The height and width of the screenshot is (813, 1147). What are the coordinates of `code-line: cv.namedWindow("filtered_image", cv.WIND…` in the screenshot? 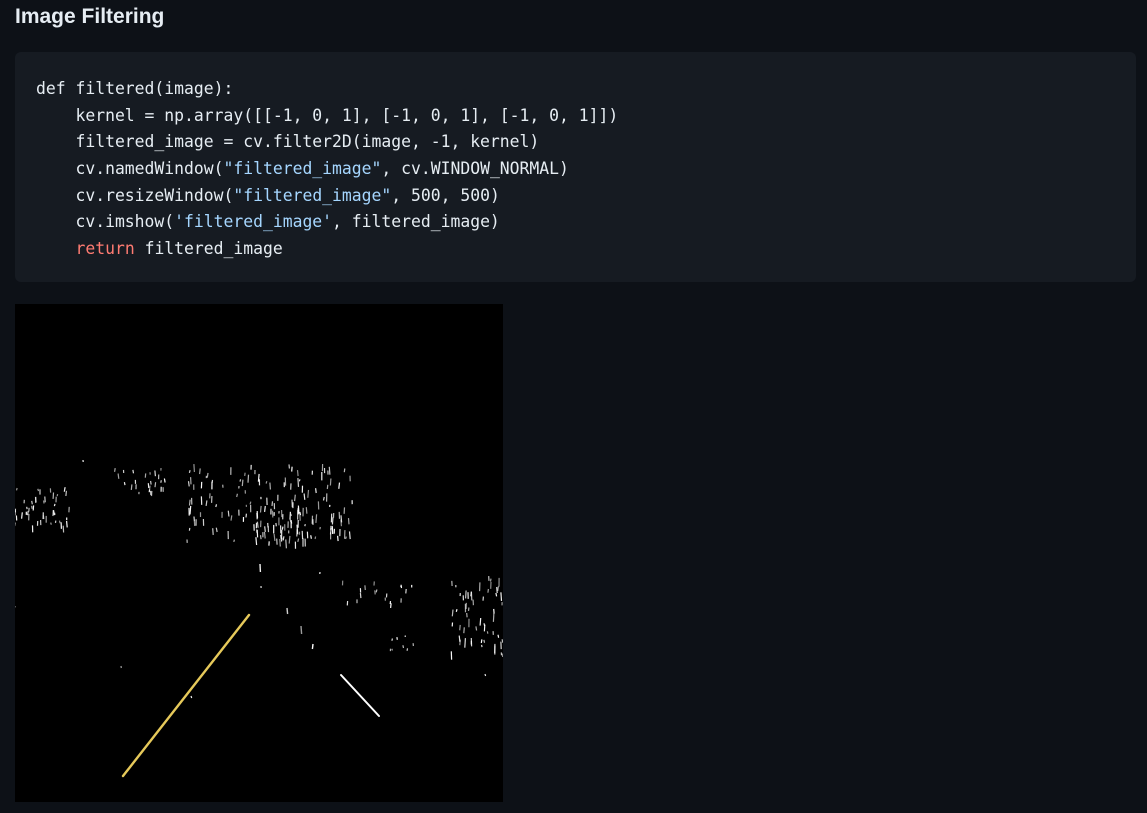 It's located at (586, 169).